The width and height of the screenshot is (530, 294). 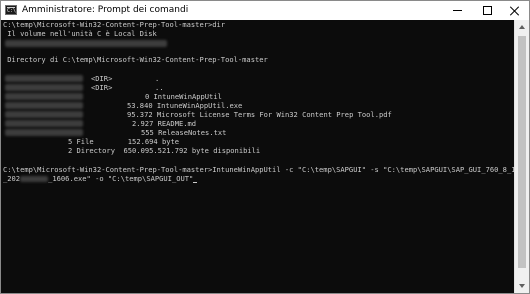 What do you see at coordinates (127, 87) in the screenshot?
I see `dir-entry: <DIR> ..` at bounding box center [127, 87].